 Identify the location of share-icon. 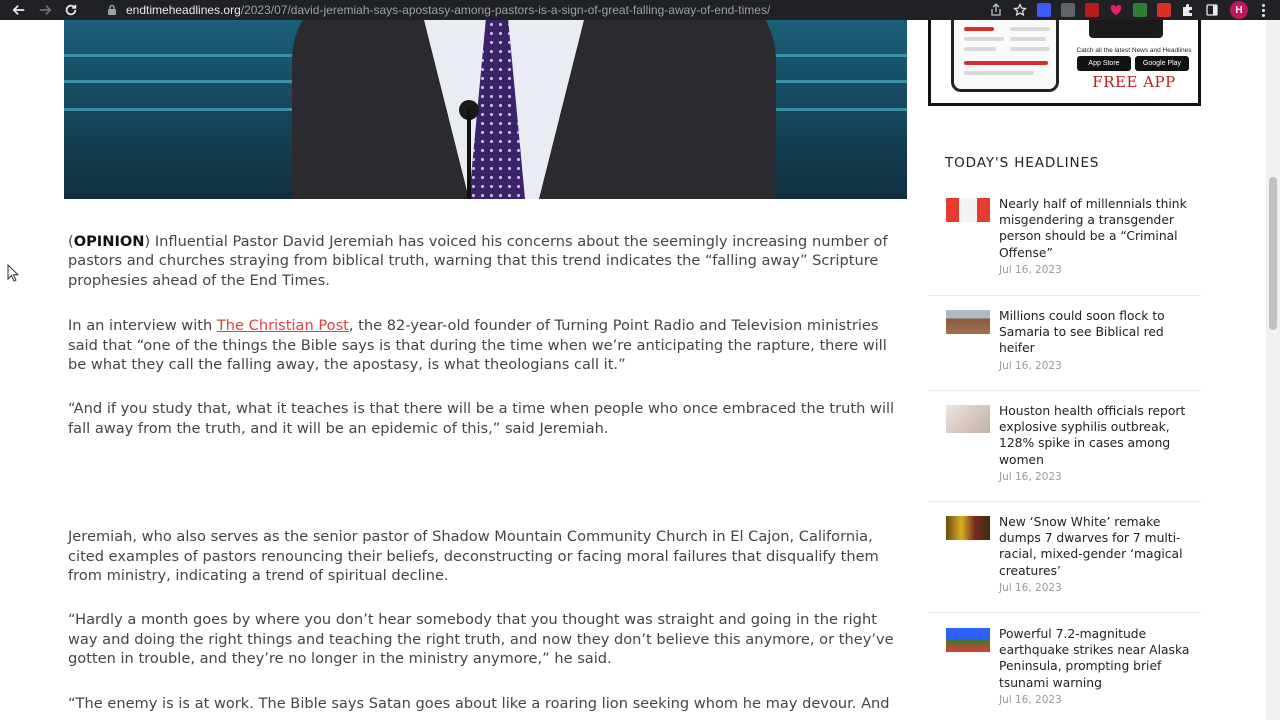
(996, 10).